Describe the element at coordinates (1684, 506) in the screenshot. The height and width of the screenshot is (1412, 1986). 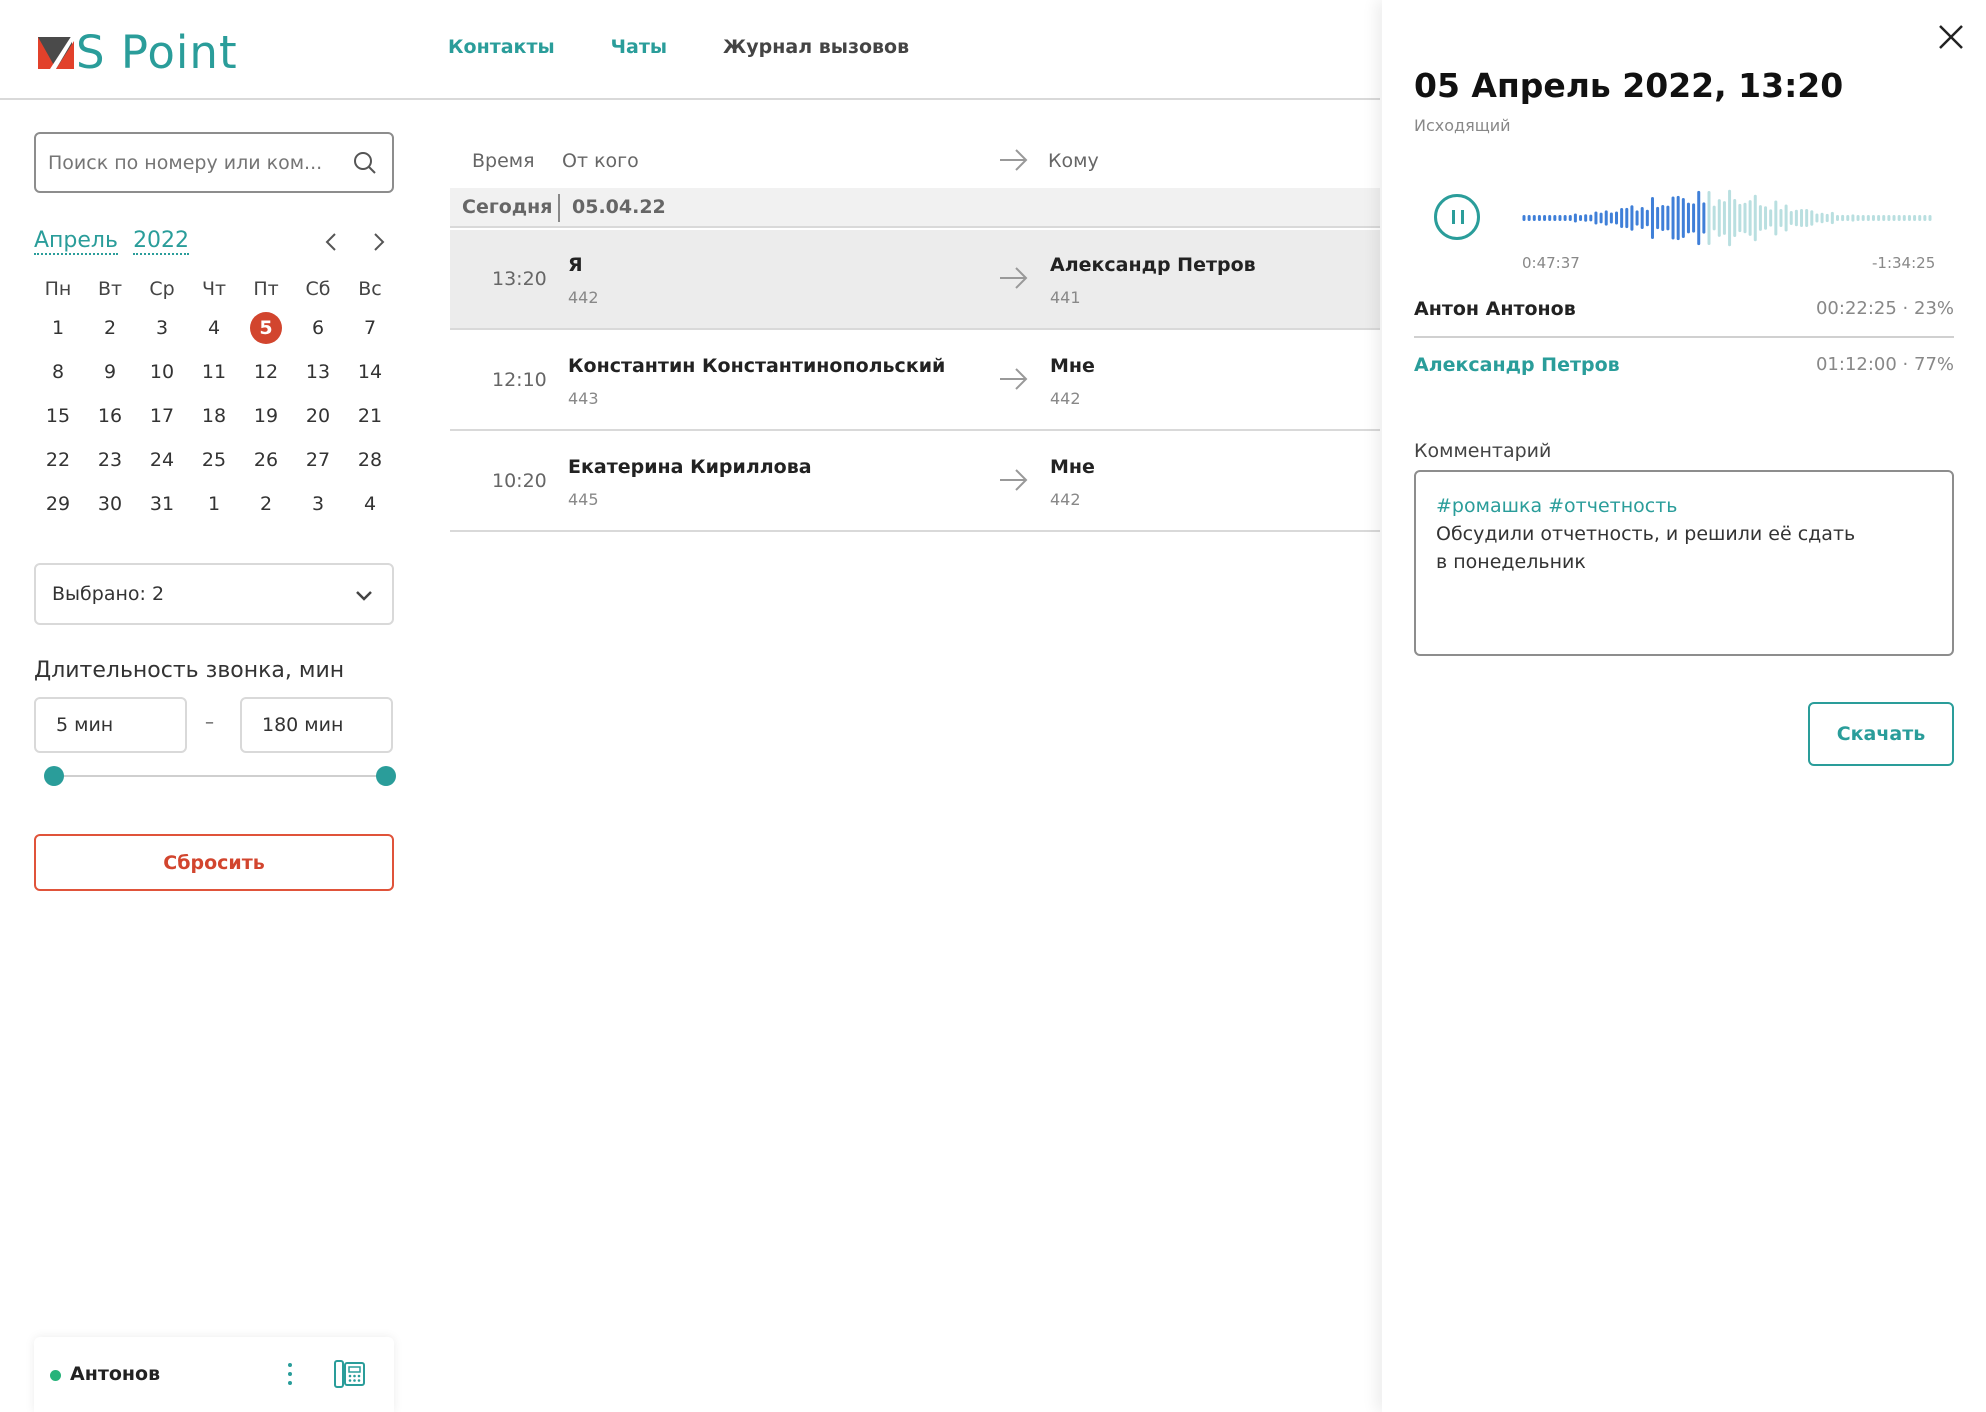
I see `comment-tags: #ромашка #отчетность` at that location.